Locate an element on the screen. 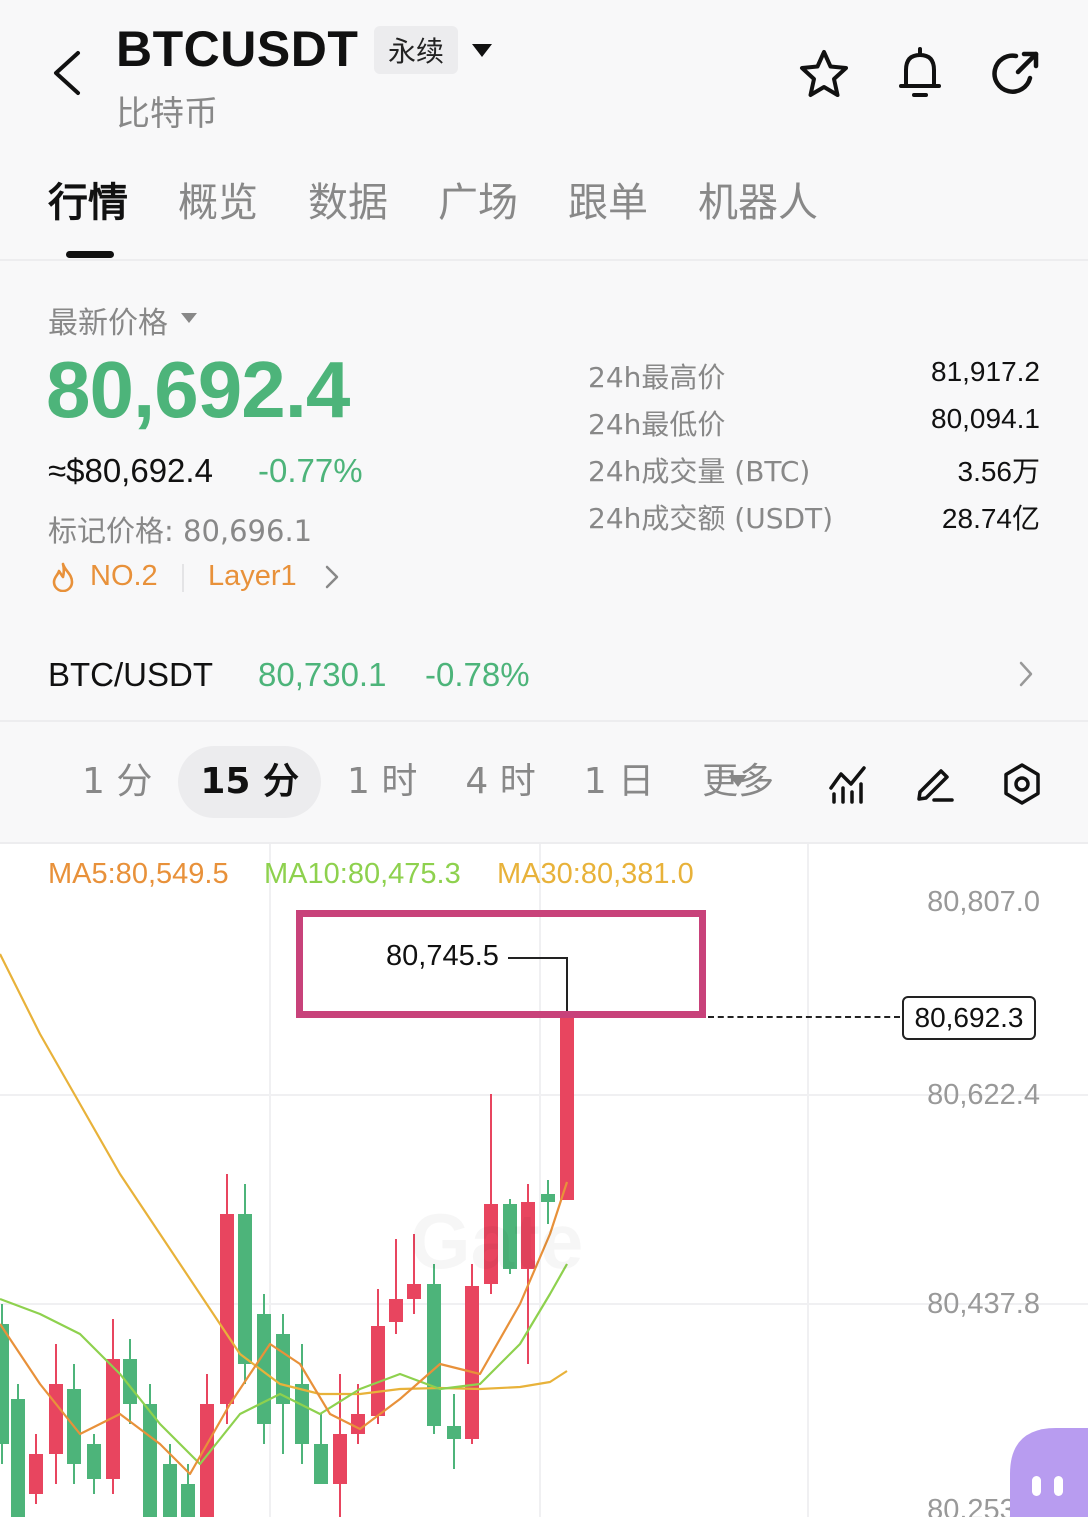 Image resolution: width=1088 pixels, height=1517 pixels. fire-icon is located at coordinates (63, 577).